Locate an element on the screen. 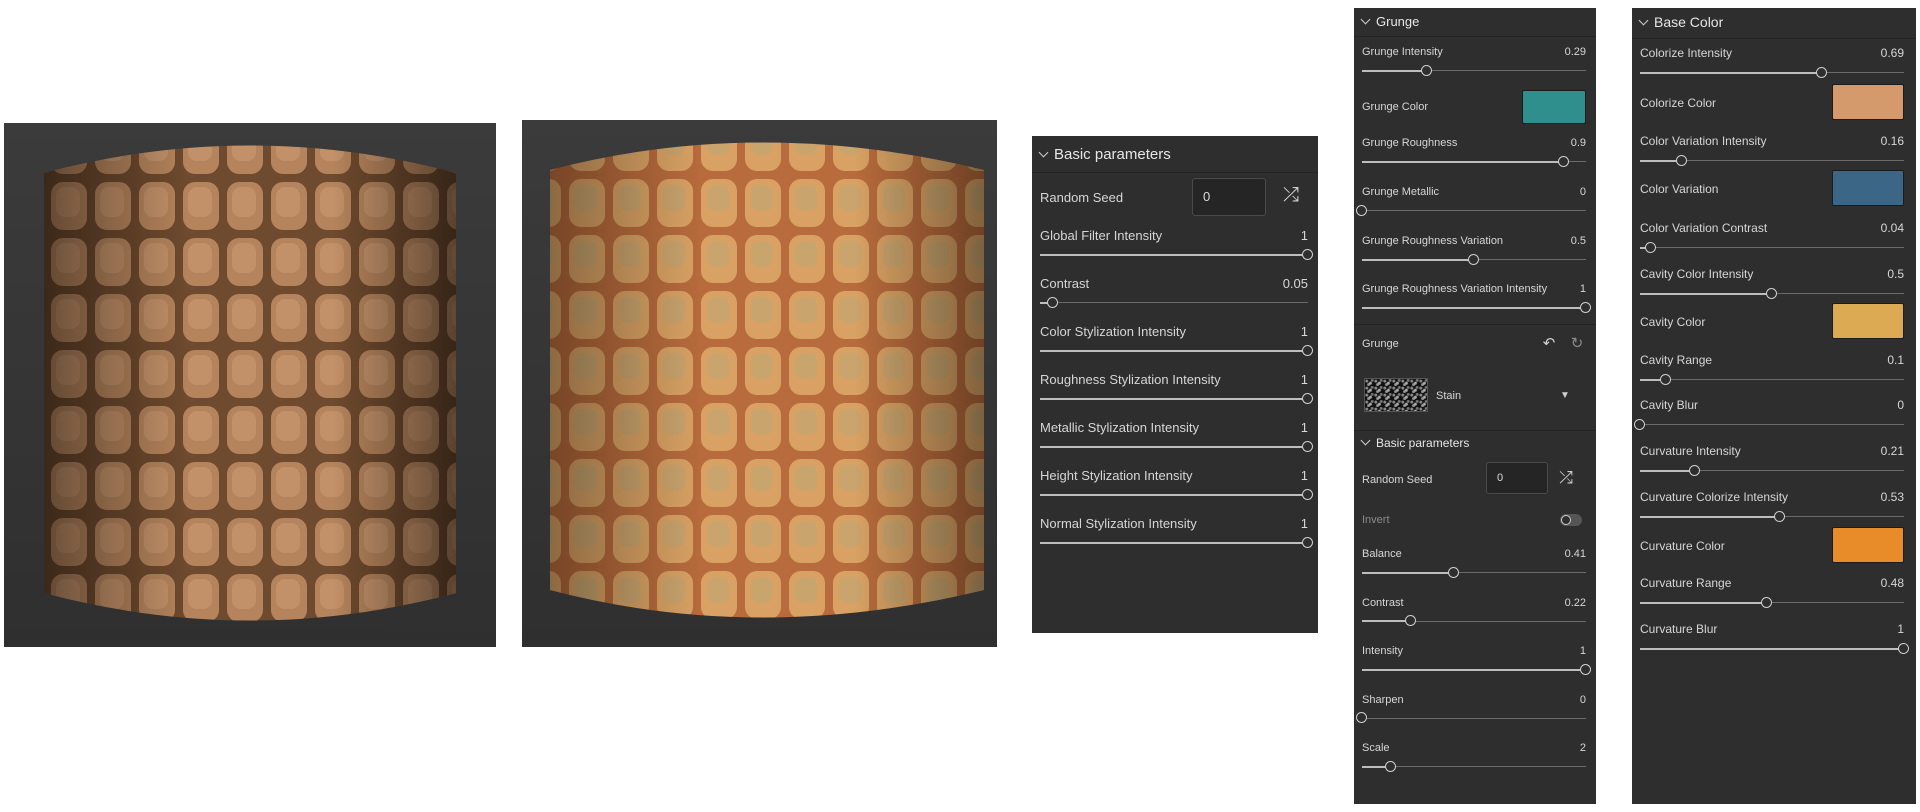 This screenshot has height=812, width=1920. grunge-color-swatch is located at coordinates (1554, 107).